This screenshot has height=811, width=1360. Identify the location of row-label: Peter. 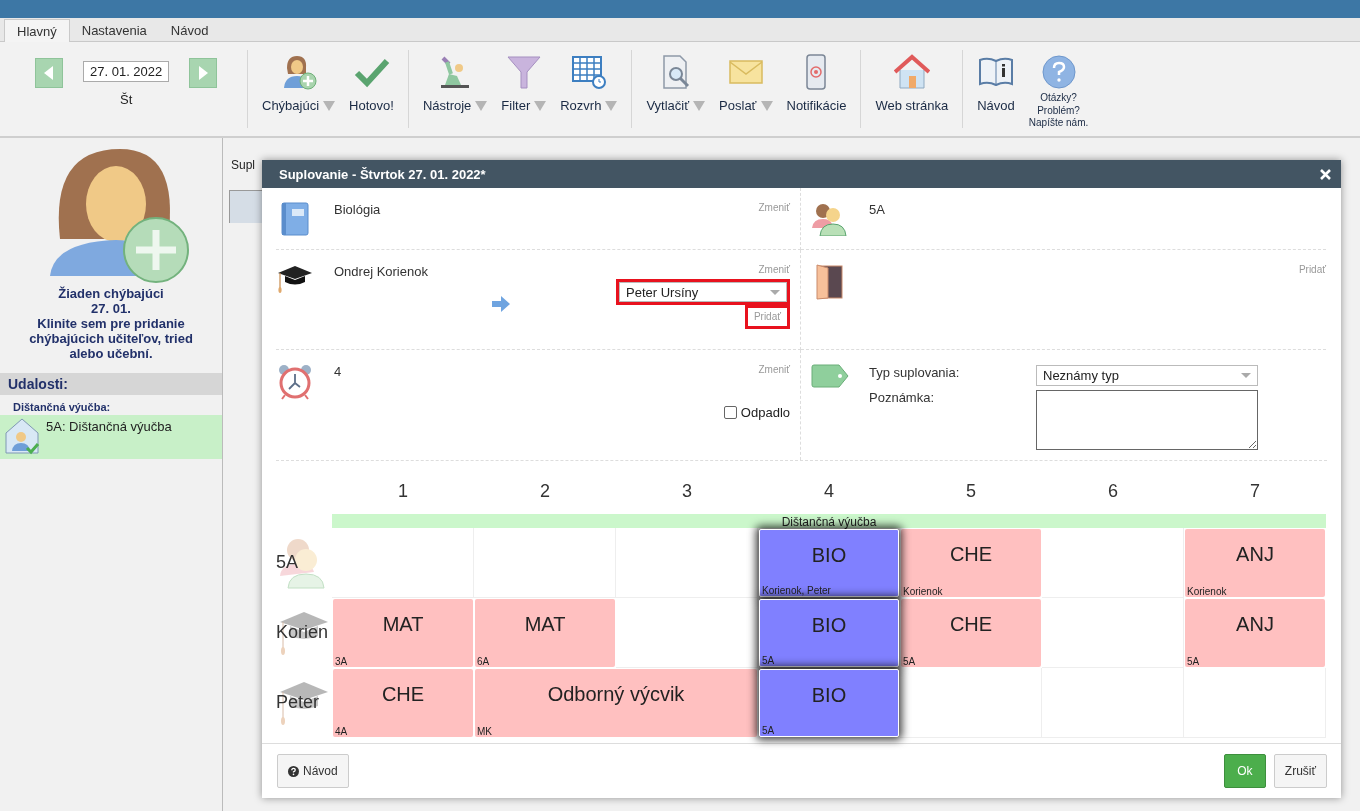
(298, 702).